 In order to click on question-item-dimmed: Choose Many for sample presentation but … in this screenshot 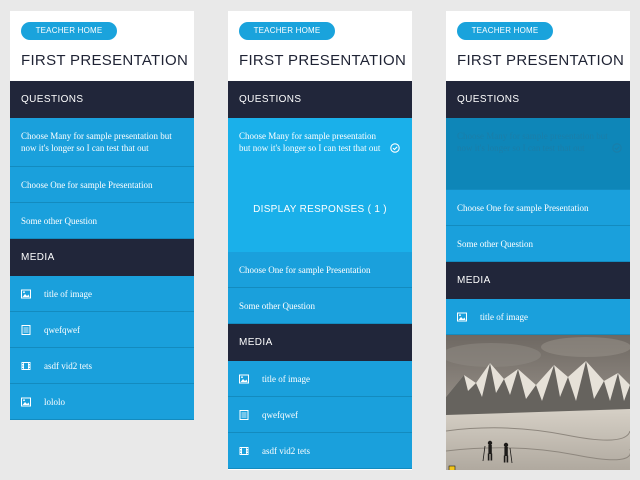, I will do `click(538, 154)`.